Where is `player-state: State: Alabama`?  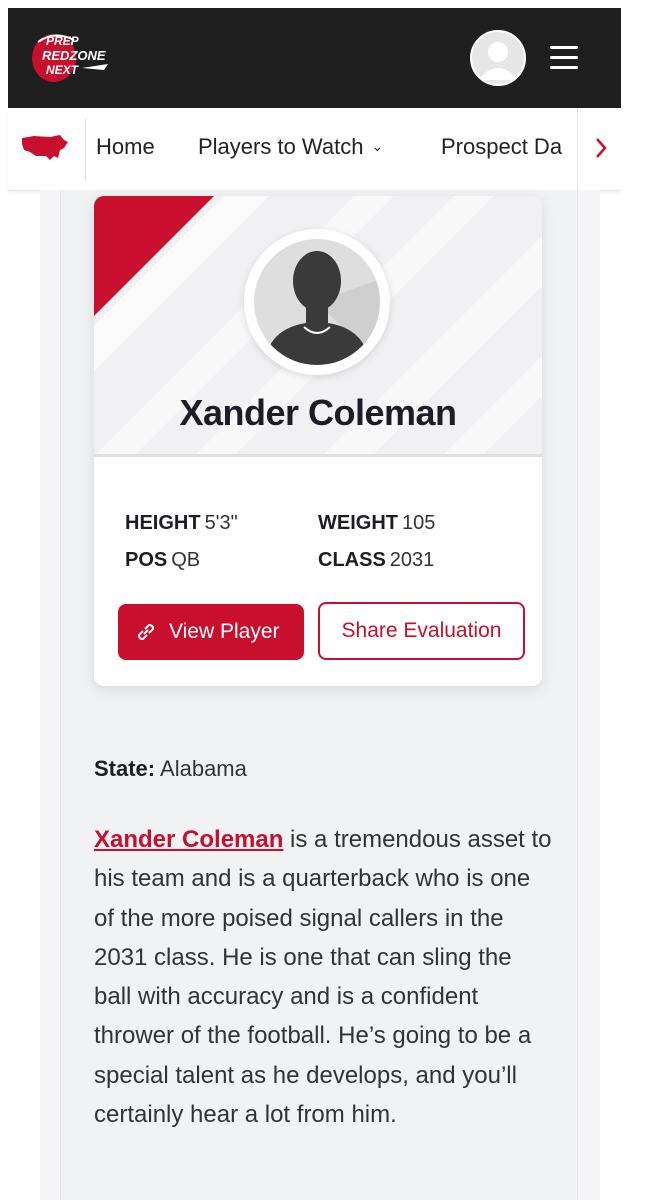
player-state: State: Alabama is located at coordinates (170, 769).